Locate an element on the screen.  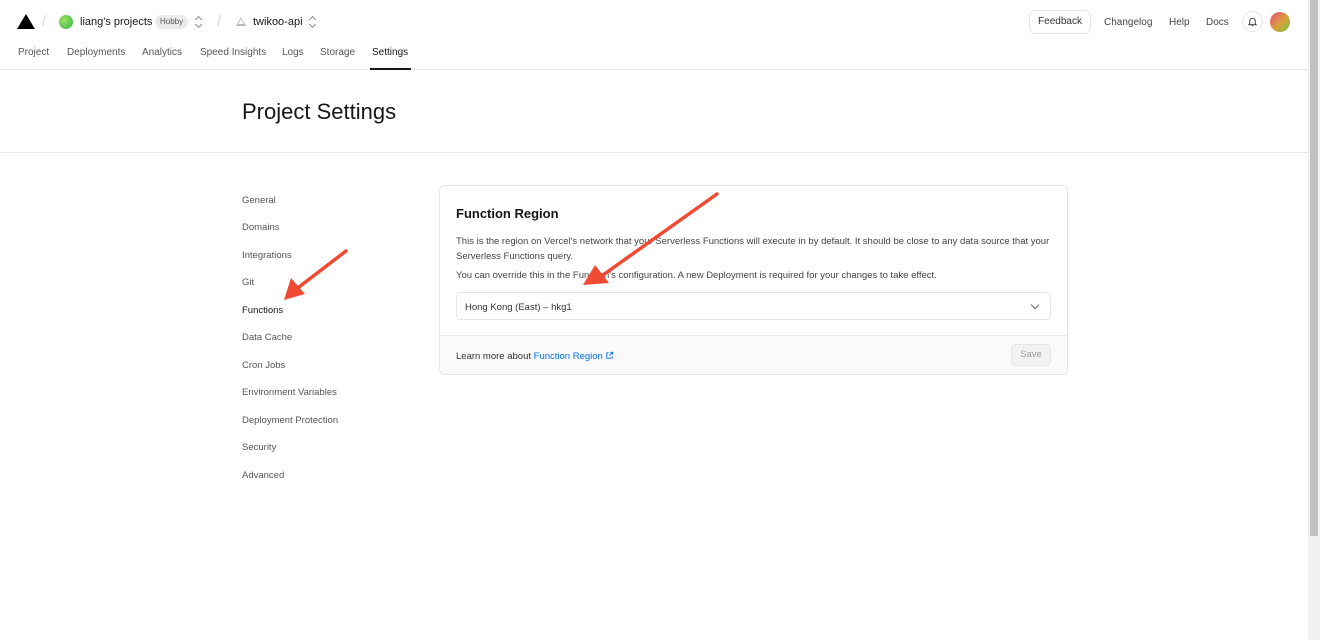
user-avatar is located at coordinates (1280, 22).